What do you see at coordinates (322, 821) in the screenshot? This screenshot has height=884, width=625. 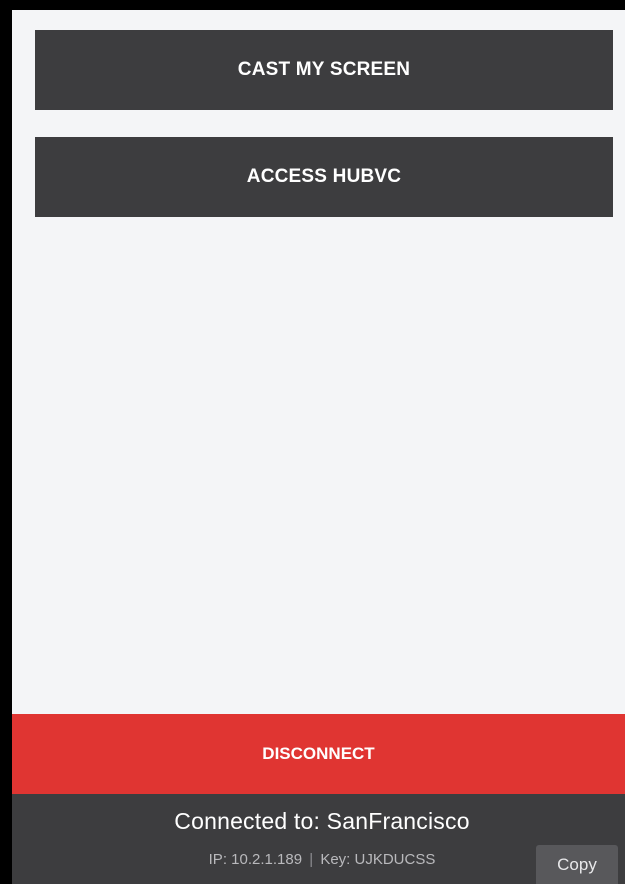 I see `connected-to-label: Connected to: SanFrancisco` at bounding box center [322, 821].